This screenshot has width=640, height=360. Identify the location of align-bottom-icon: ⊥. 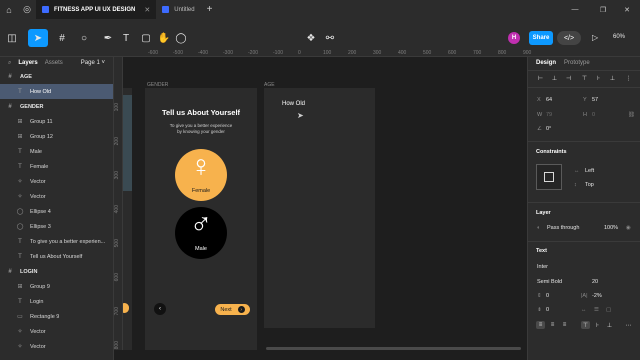
(612, 78).